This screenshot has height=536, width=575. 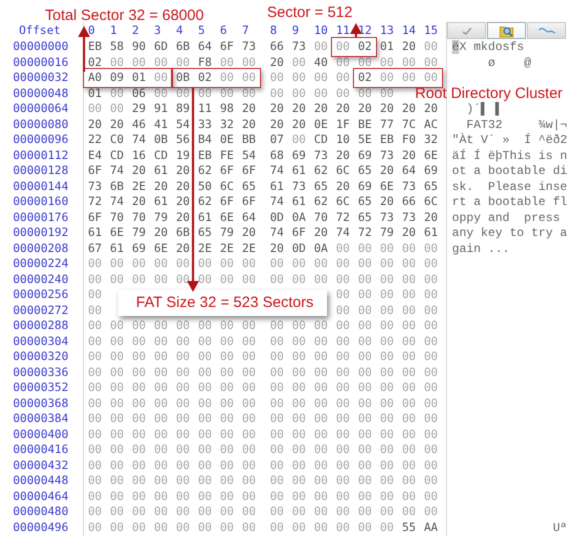 I want to click on hex-byte: 33, so click(x=205, y=123).